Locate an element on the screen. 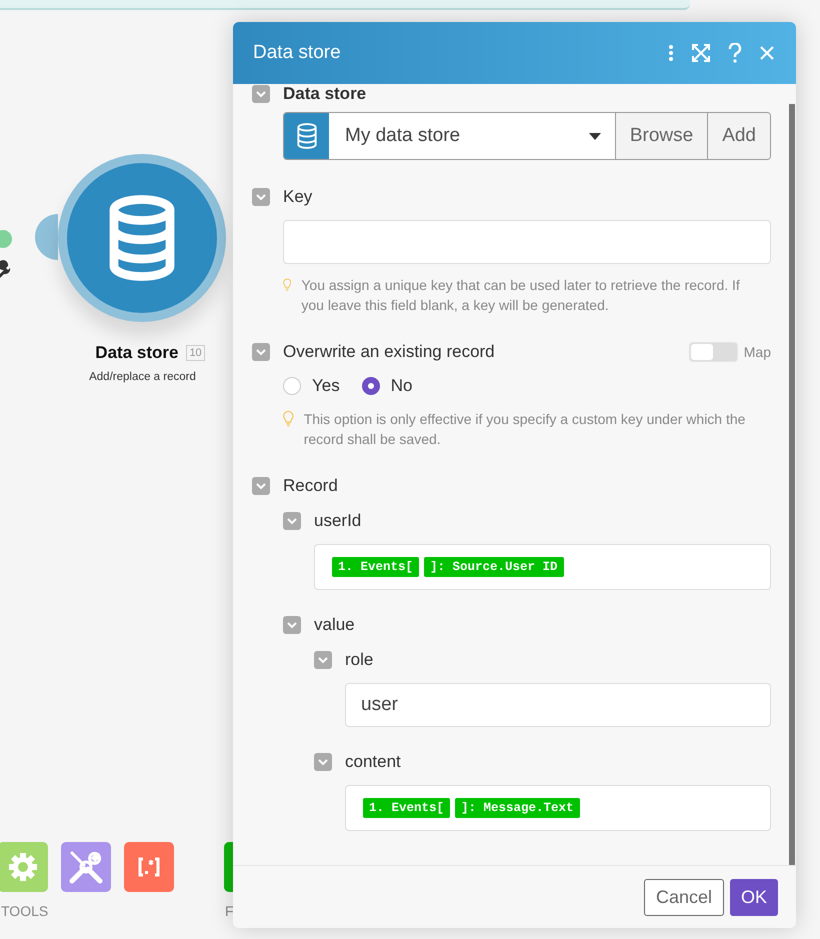  field-label: Key is located at coordinates (298, 197).